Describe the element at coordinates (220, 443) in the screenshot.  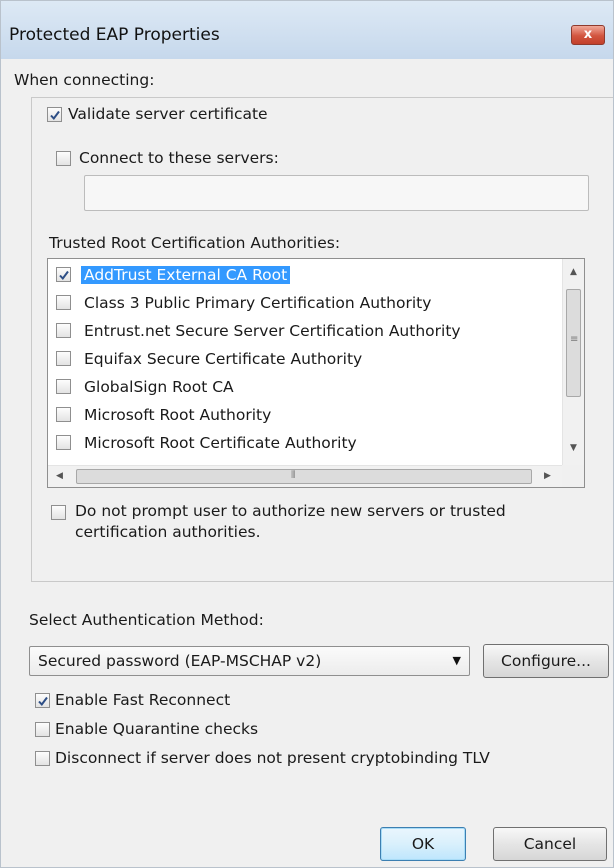
I see `list-item-label: Microsoft Root Certificate Authority` at that location.